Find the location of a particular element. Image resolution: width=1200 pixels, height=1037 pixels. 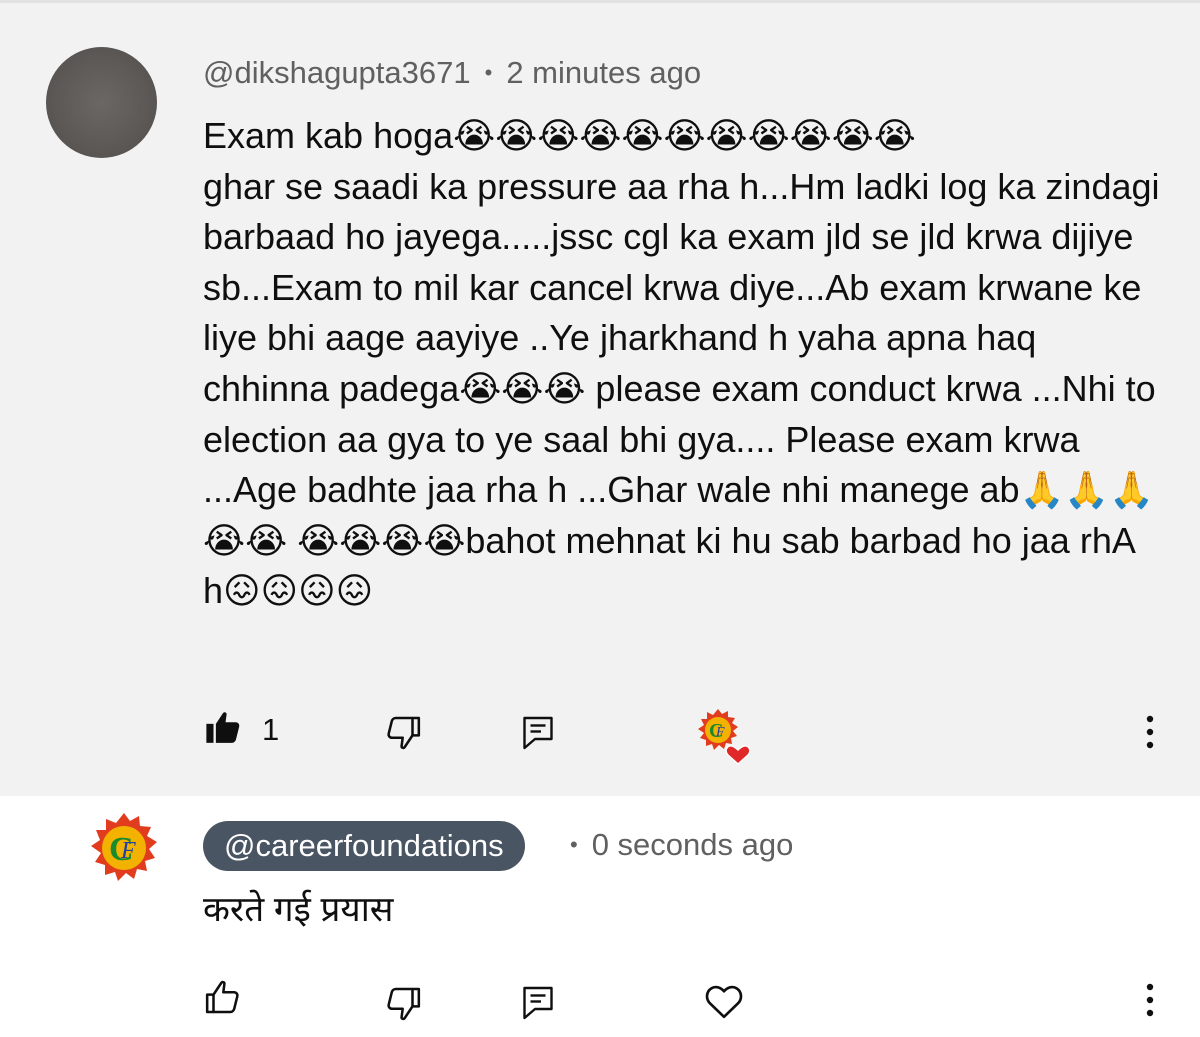

thumbs-up-icon is located at coordinates (223, 997).